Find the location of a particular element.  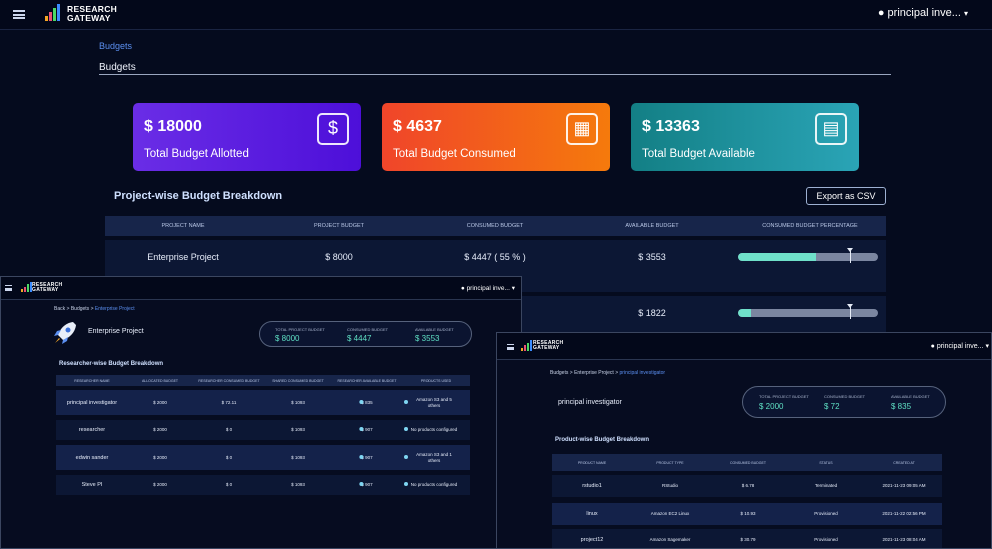

products-used: No products configured is located at coordinates (434, 484).